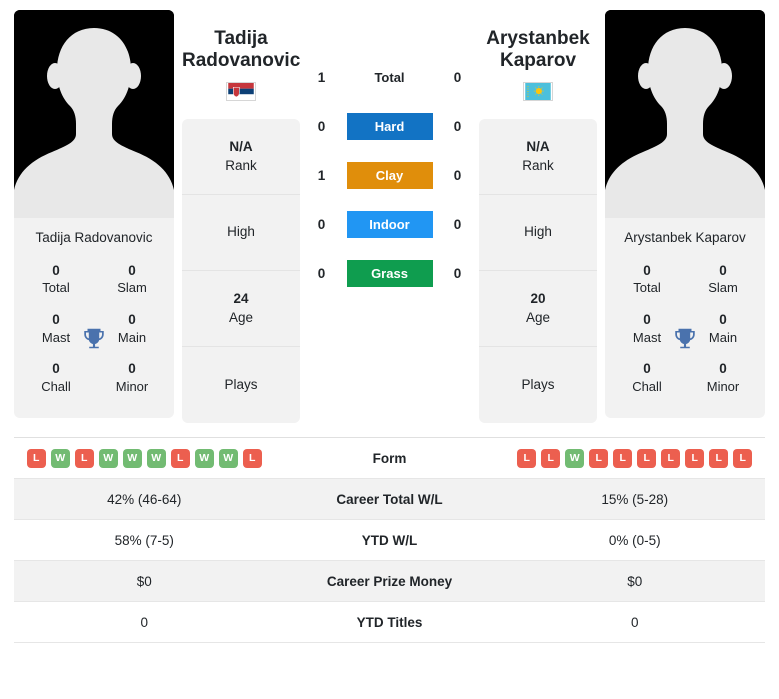  Describe the element at coordinates (144, 622) in the screenshot. I see `stat-value-left: 0` at that location.